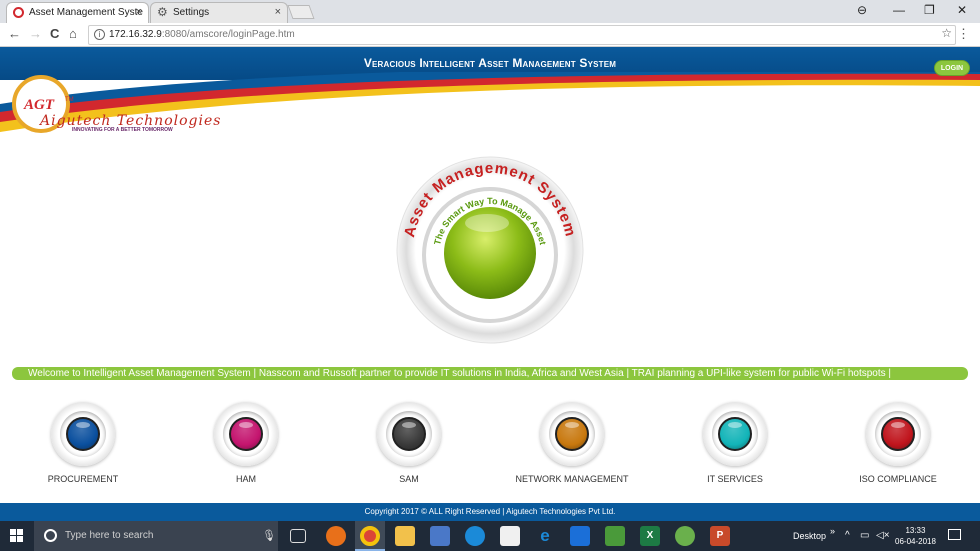  Describe the element at coordinates (615, 536) in the screenshot. I see `notepad-plus-icon` at that location.